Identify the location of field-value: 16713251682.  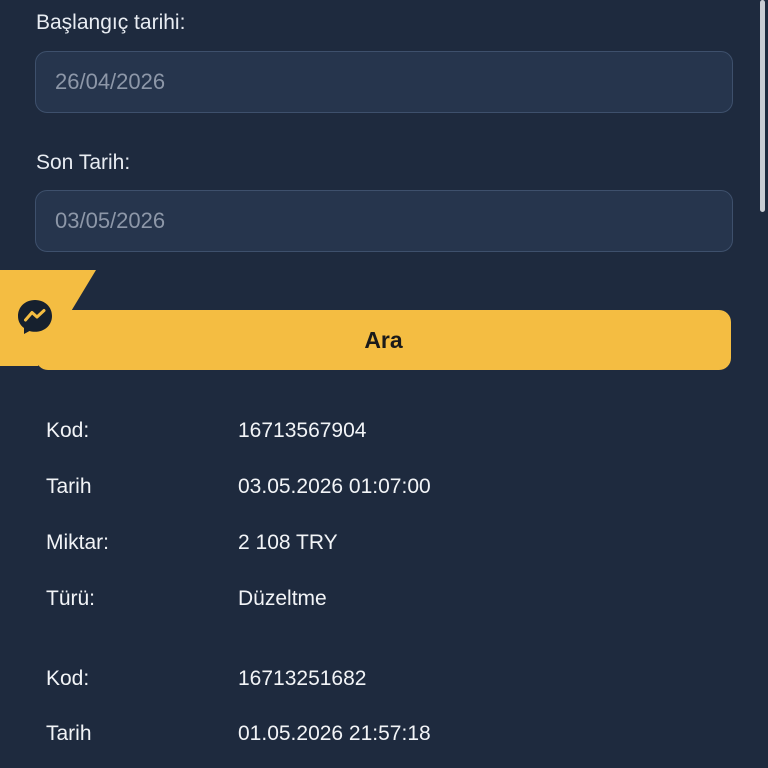
(302, 678).